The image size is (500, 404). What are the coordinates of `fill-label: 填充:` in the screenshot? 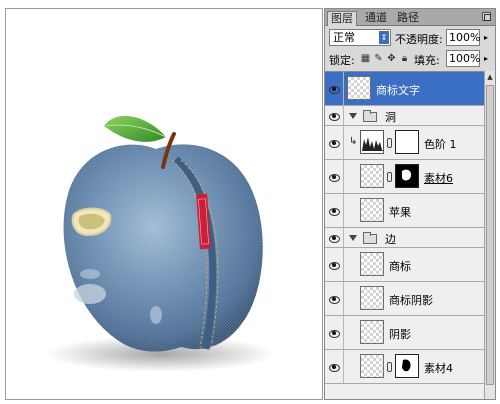 It's located at (427, 60).